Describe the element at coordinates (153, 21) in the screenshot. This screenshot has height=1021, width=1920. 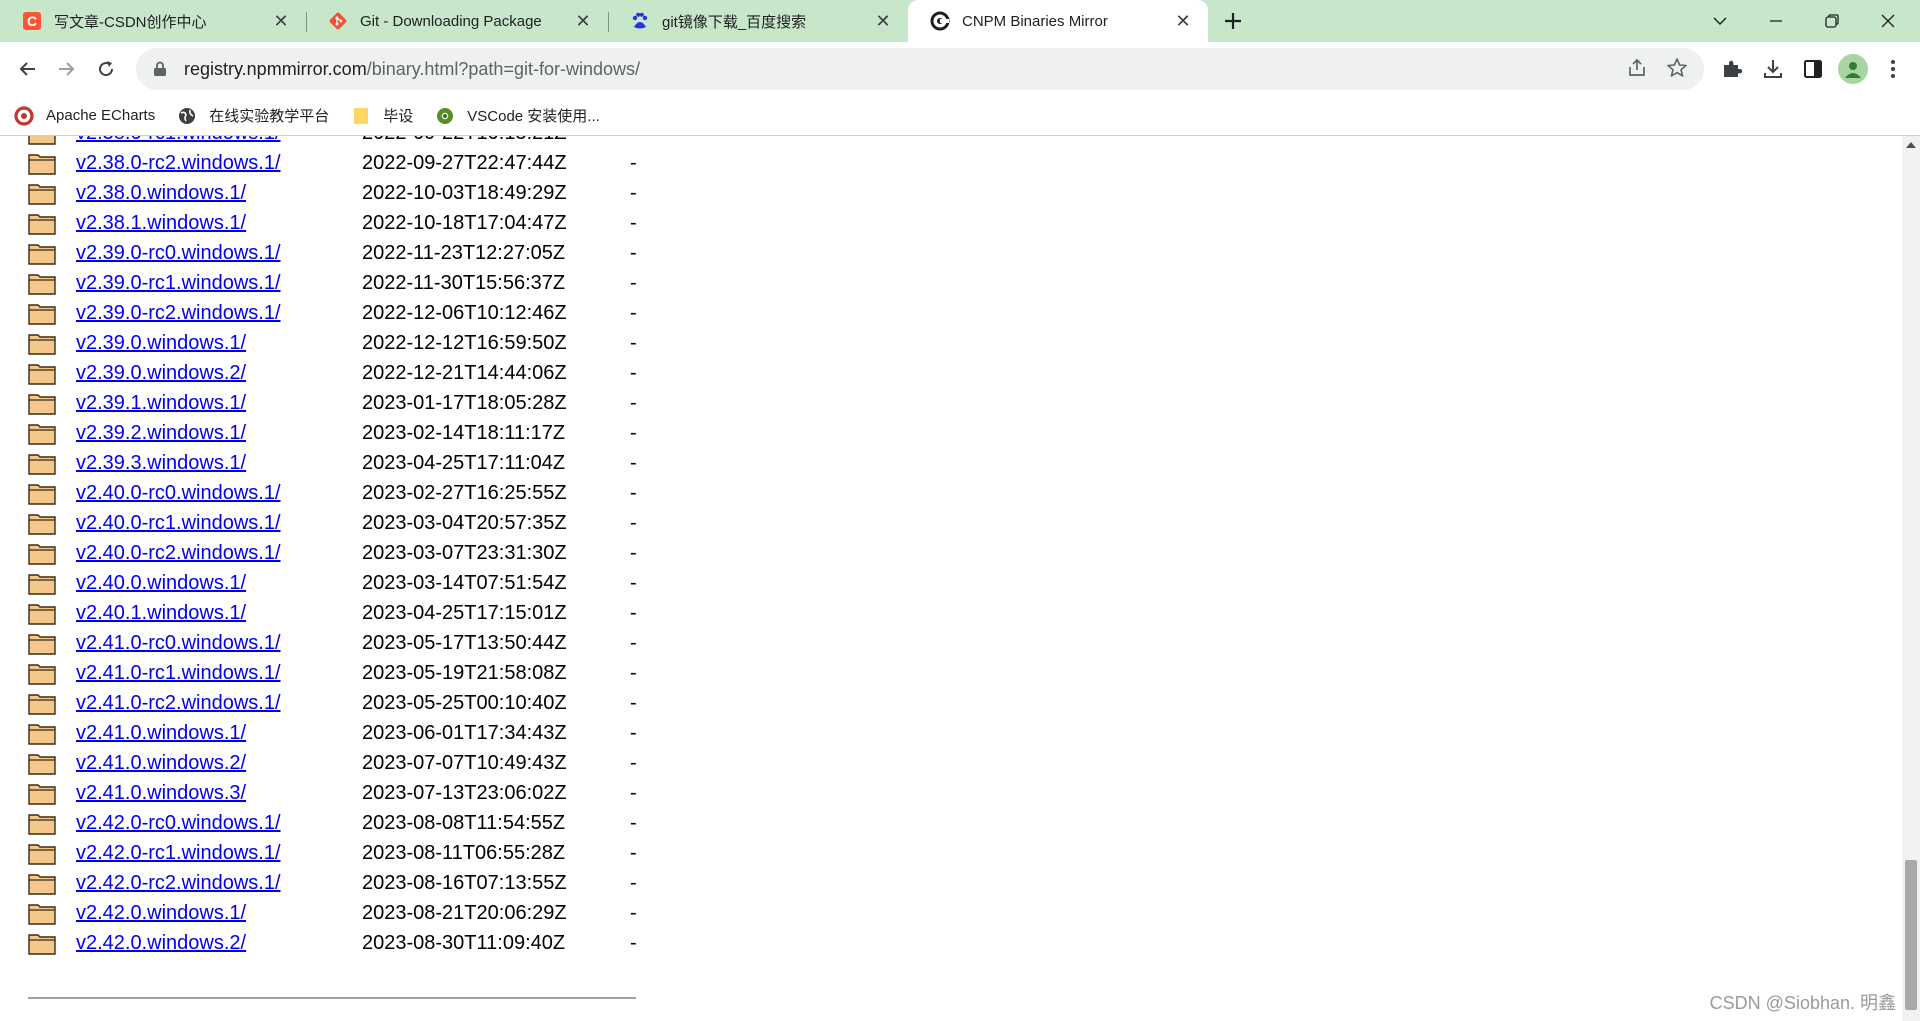
I see `tab-csdn: C 写文章-CSDN创作中心 ✕` at that location.